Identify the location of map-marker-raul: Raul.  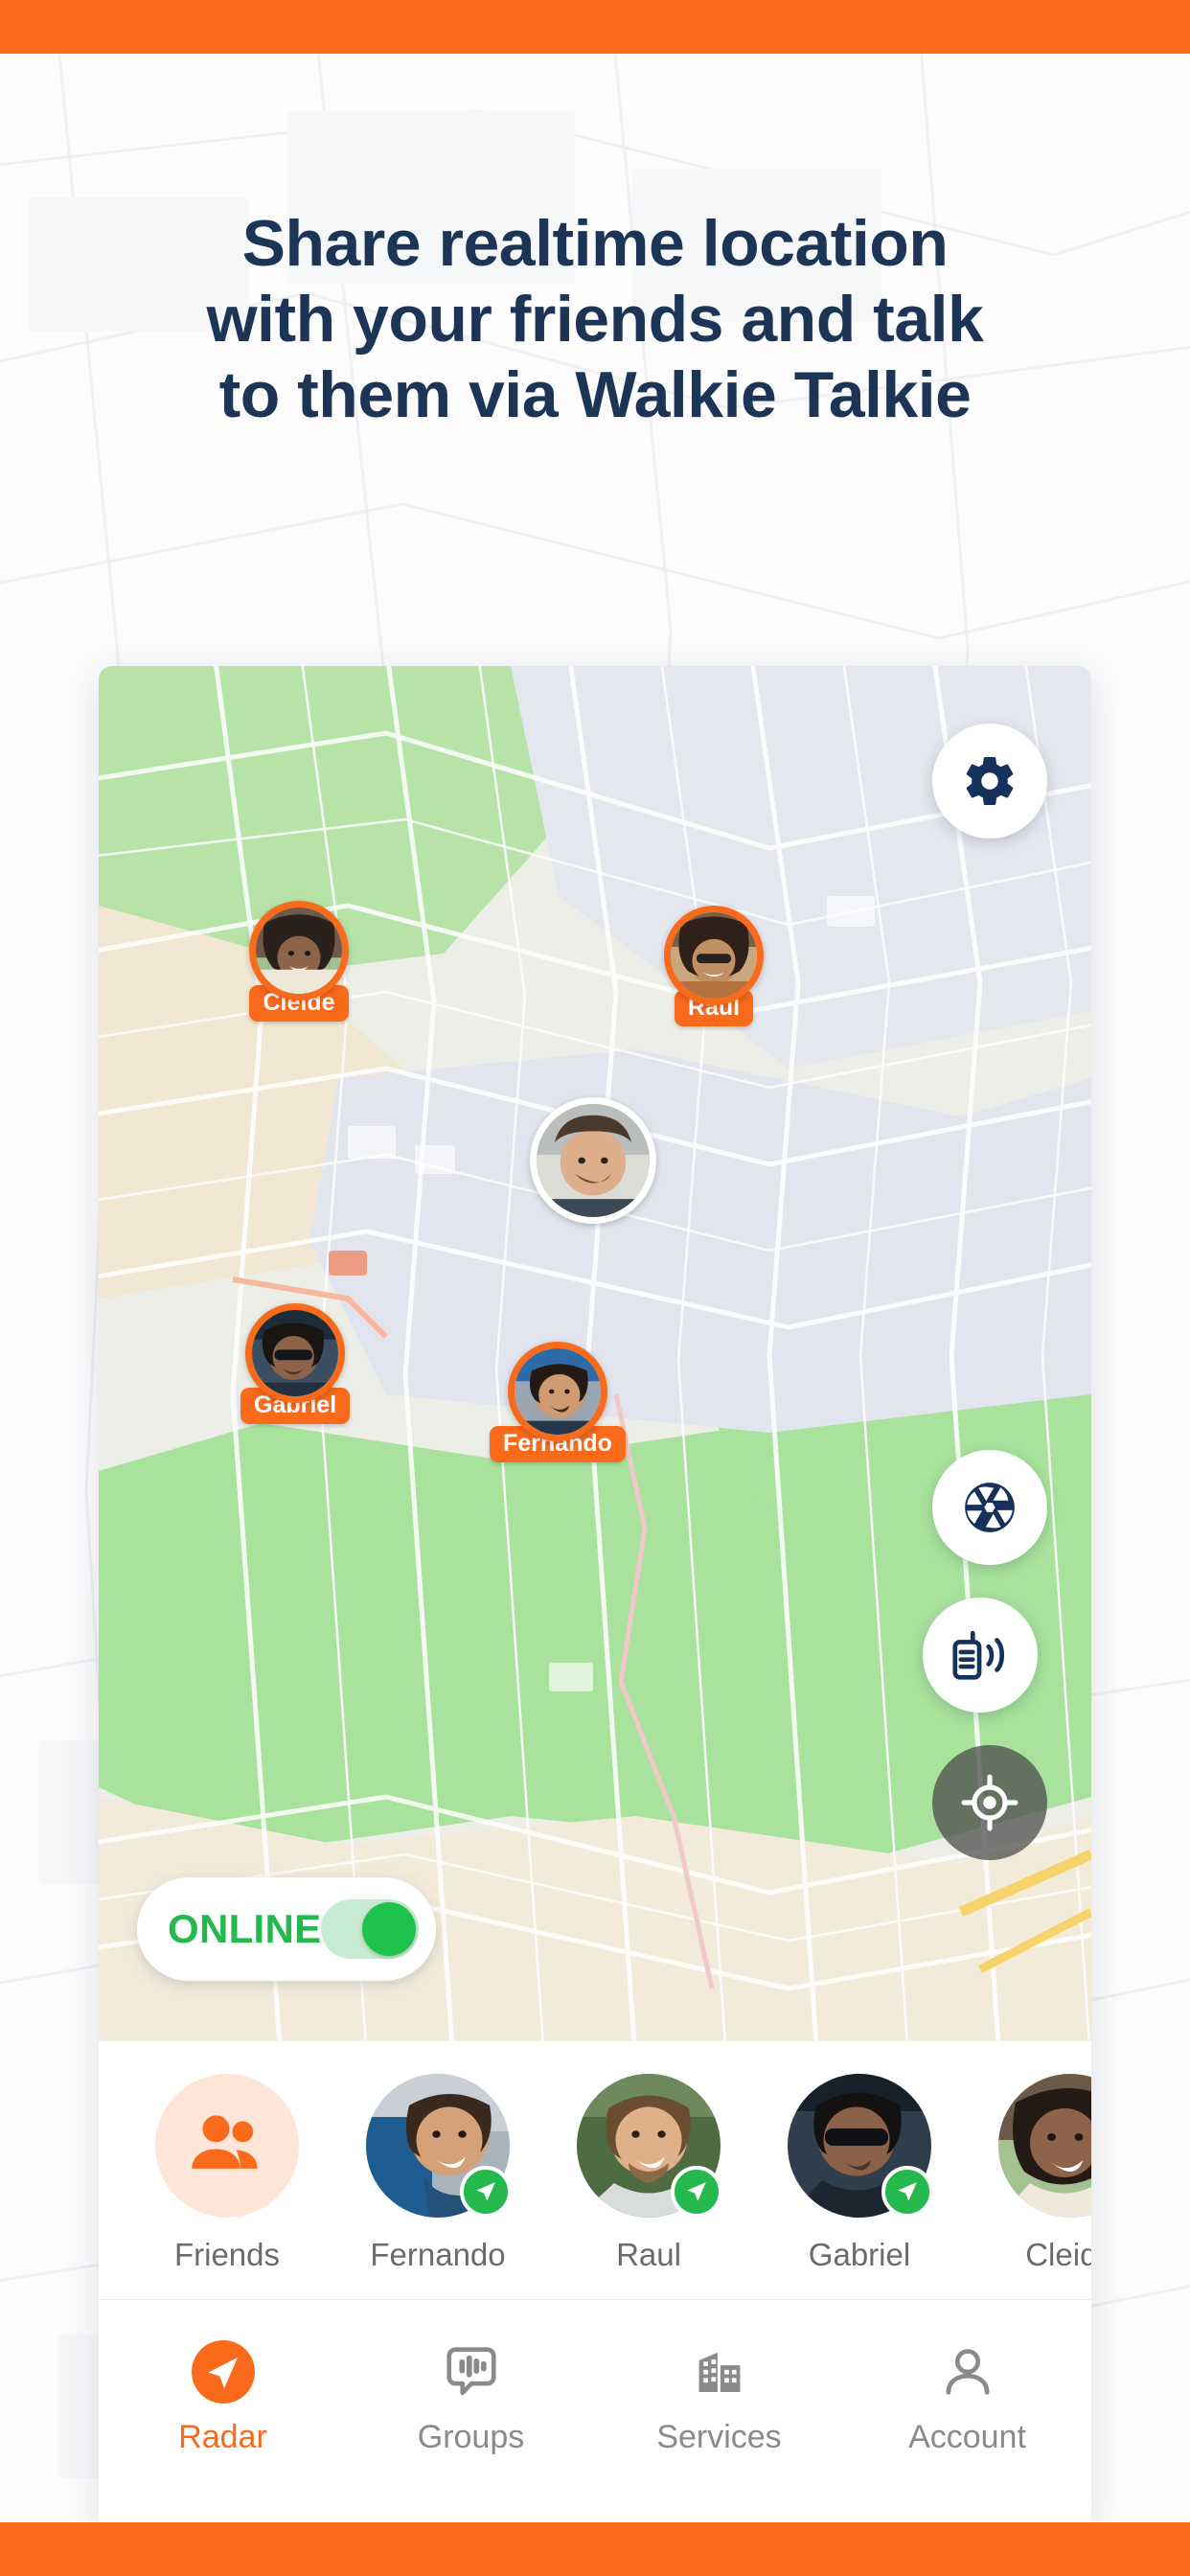
(714, 966).